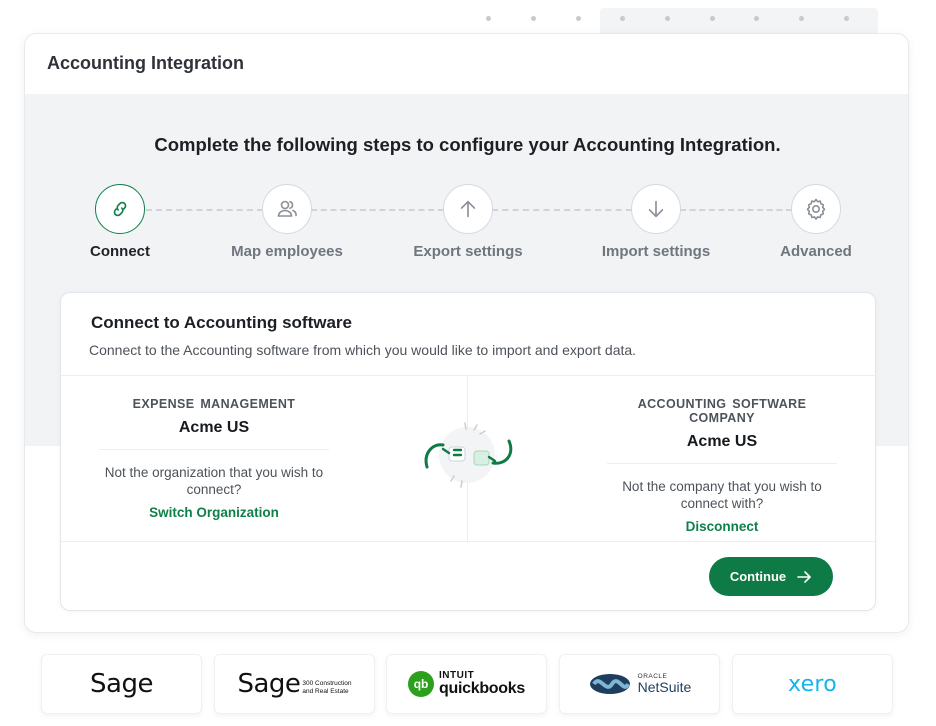 This screenshot has height=726, width=936. Describe the element at coordinates (816, 209) in the screenshot. I see `gear-icon` at that location.